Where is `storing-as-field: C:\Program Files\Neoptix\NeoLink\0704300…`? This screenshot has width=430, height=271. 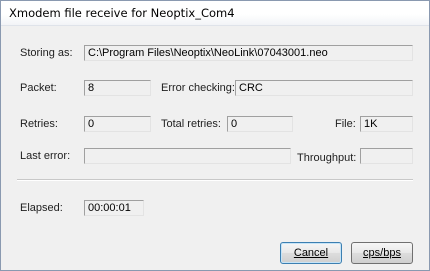 storing-as-field: C:\Program Files\Neoptix\NeoLink\0704300… is located at coordinates (248, 53).